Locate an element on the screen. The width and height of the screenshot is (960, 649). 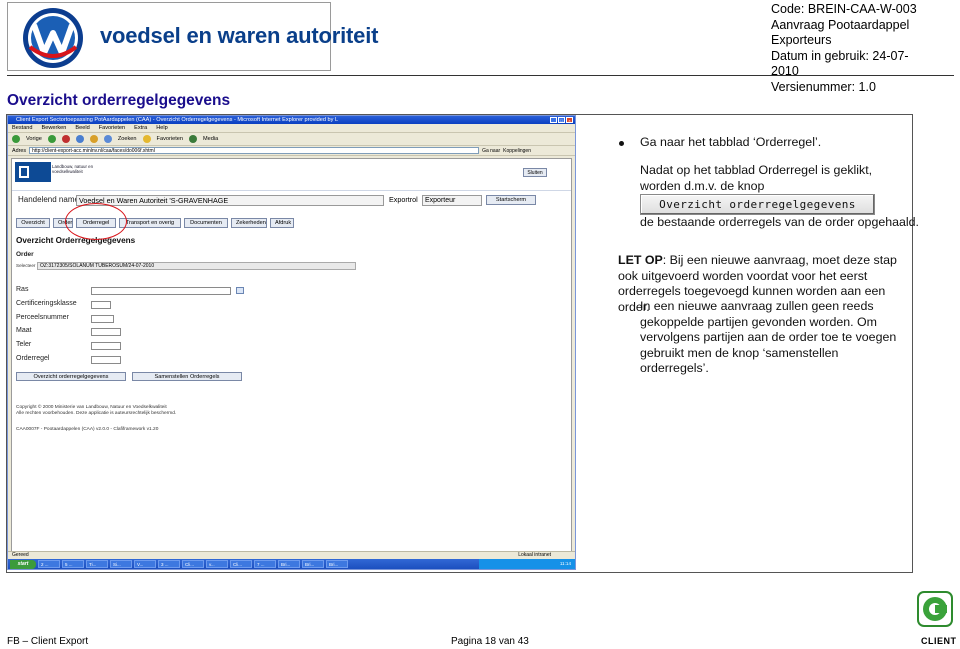
orderregel-input is located at coordinates (106, 360).